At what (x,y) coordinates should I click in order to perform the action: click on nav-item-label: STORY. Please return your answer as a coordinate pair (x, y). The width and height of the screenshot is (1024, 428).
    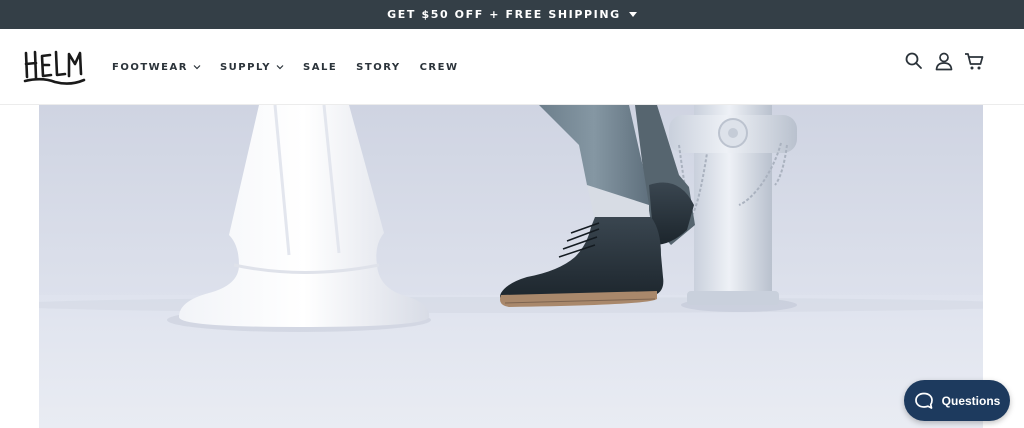
    Looking at the image, I should click on (378, 67).